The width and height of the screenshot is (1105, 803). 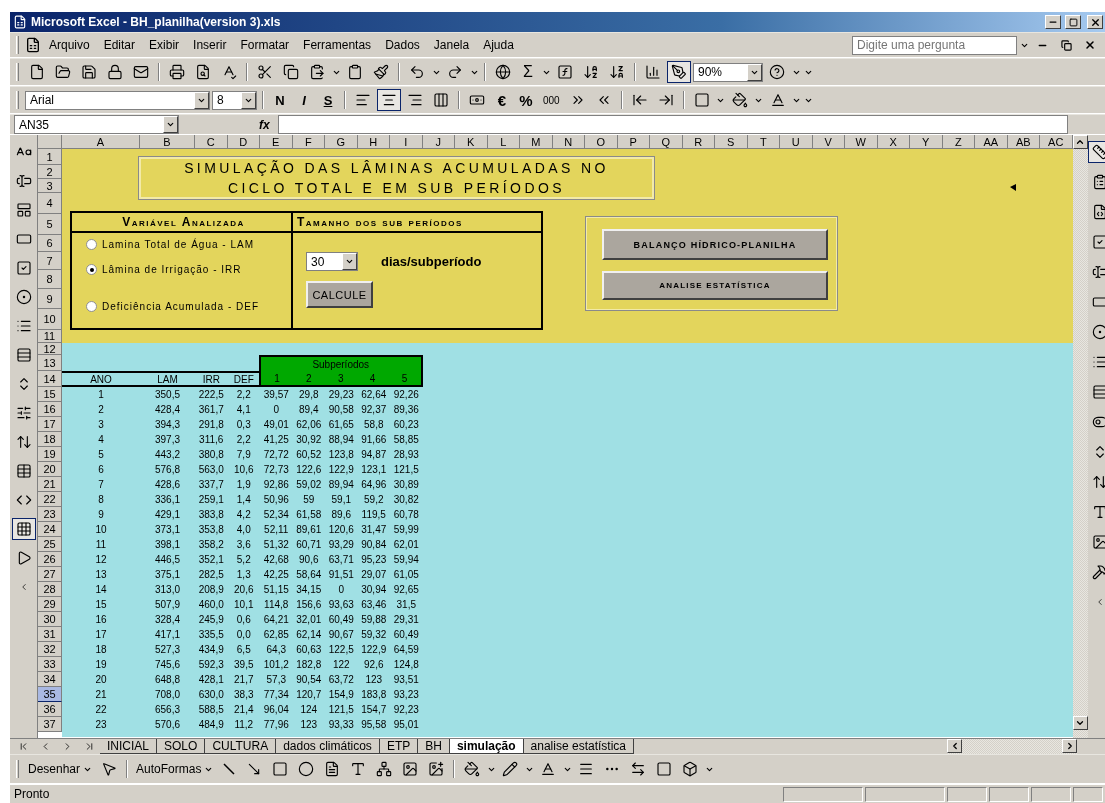 I want to click on font-dropdown: Arial, so click(x=117, y=100).